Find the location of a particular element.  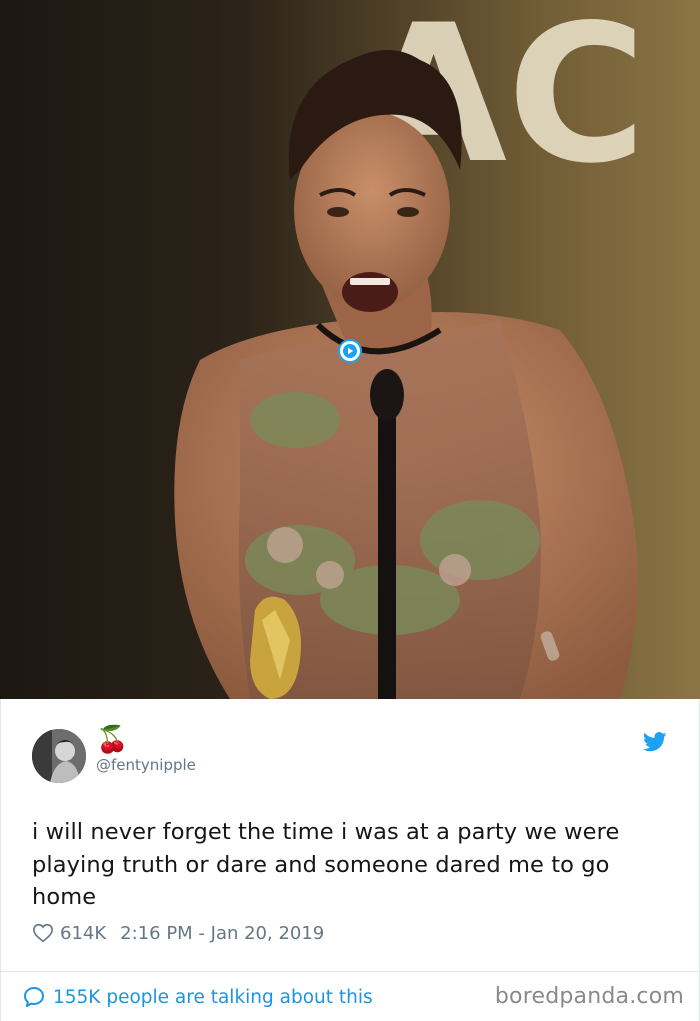

tweet-timestamp: 2:16 PM - Jan 20, 2019 is located at coordinates (222, 933).